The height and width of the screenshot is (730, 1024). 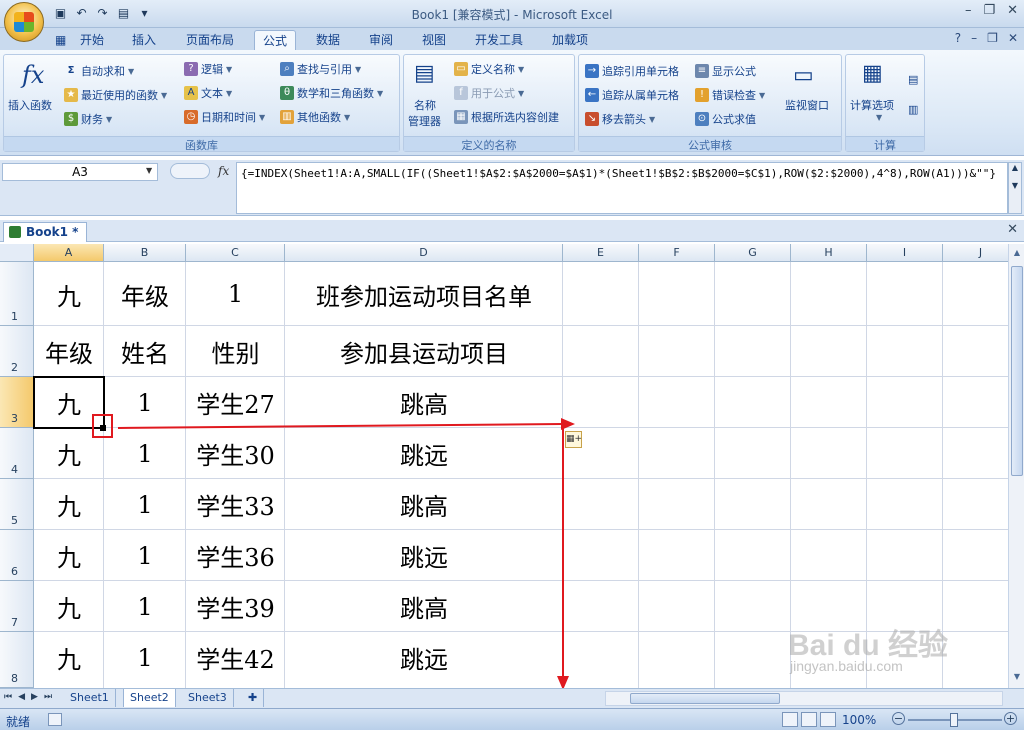 I want to click on clock-icon: ◷, so click(x=191, y=117).